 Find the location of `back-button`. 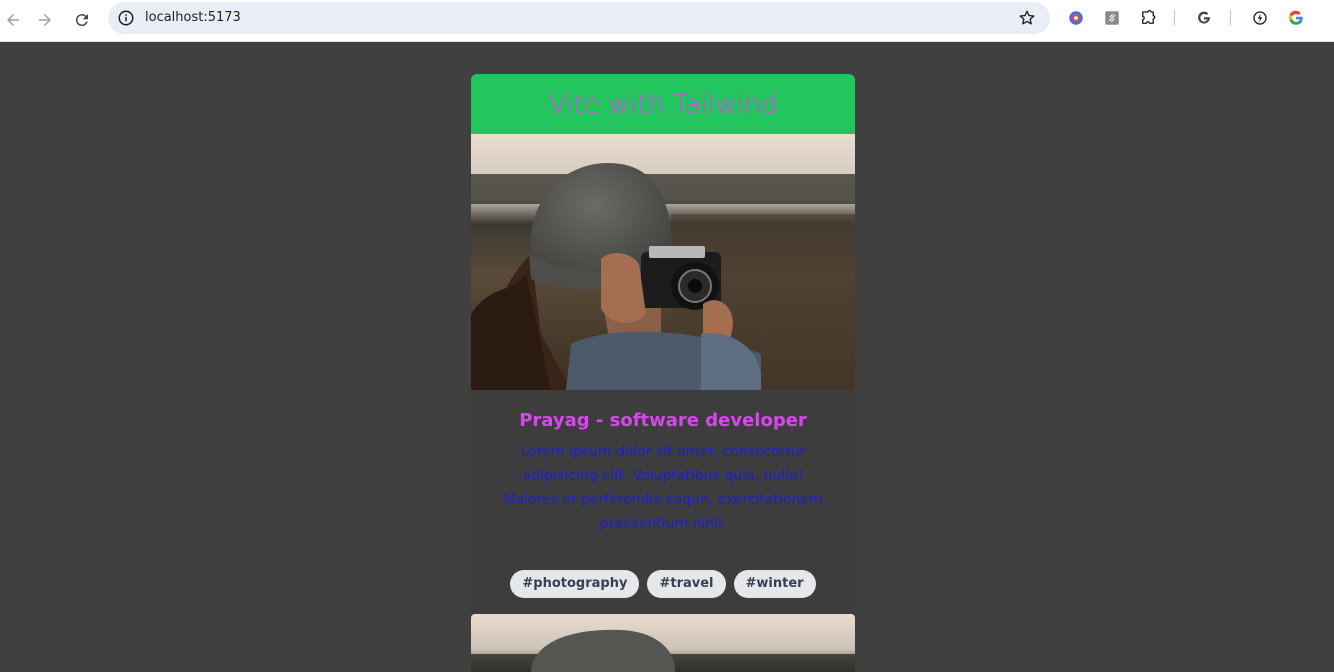

back-button is located at coordinates (13, 20).